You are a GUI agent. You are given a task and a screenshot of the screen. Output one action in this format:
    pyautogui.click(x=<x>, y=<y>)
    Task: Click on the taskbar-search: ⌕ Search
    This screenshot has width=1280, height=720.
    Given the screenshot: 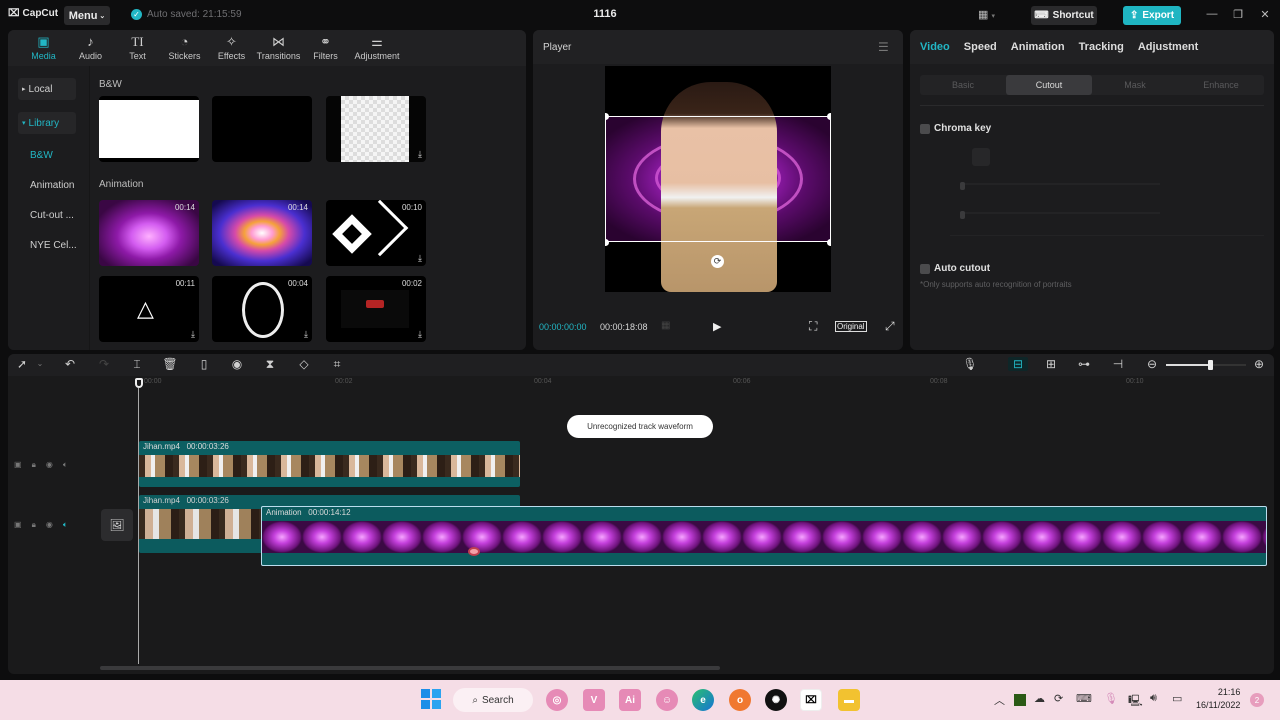 What is the action you would take?
    pyautogui.click(x=493, y=700)
    